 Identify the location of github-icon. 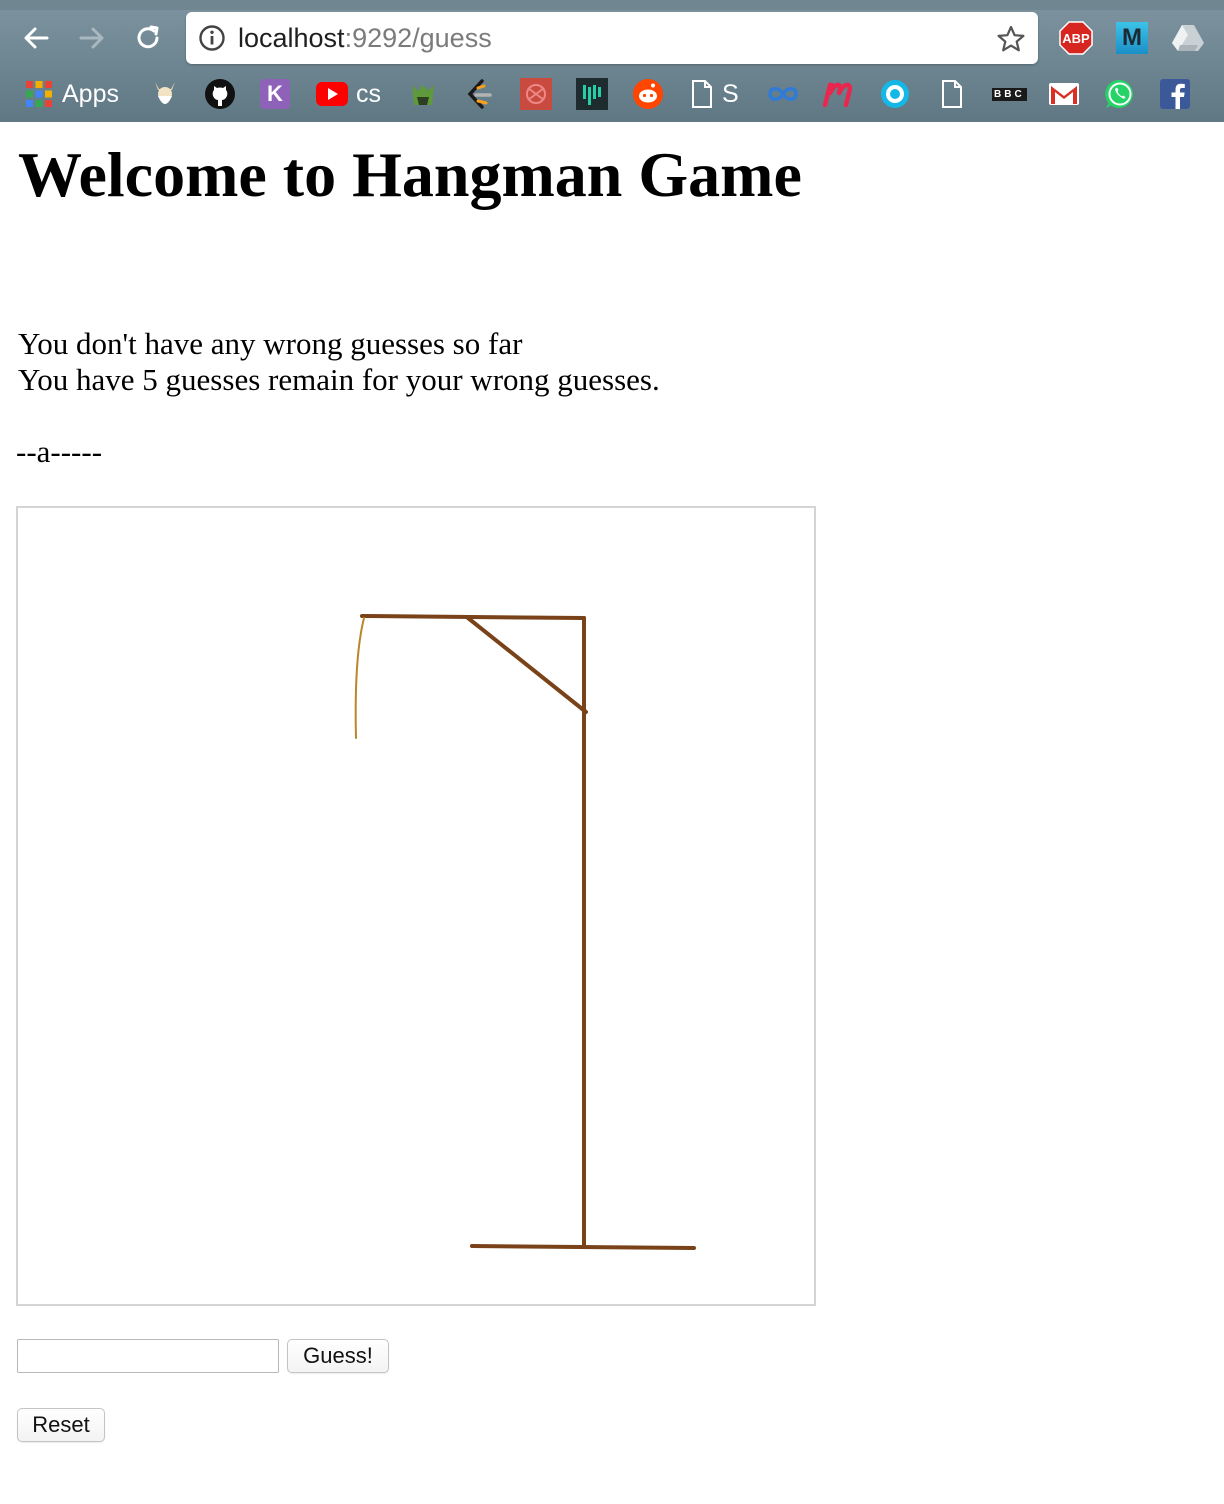
(220, 94).